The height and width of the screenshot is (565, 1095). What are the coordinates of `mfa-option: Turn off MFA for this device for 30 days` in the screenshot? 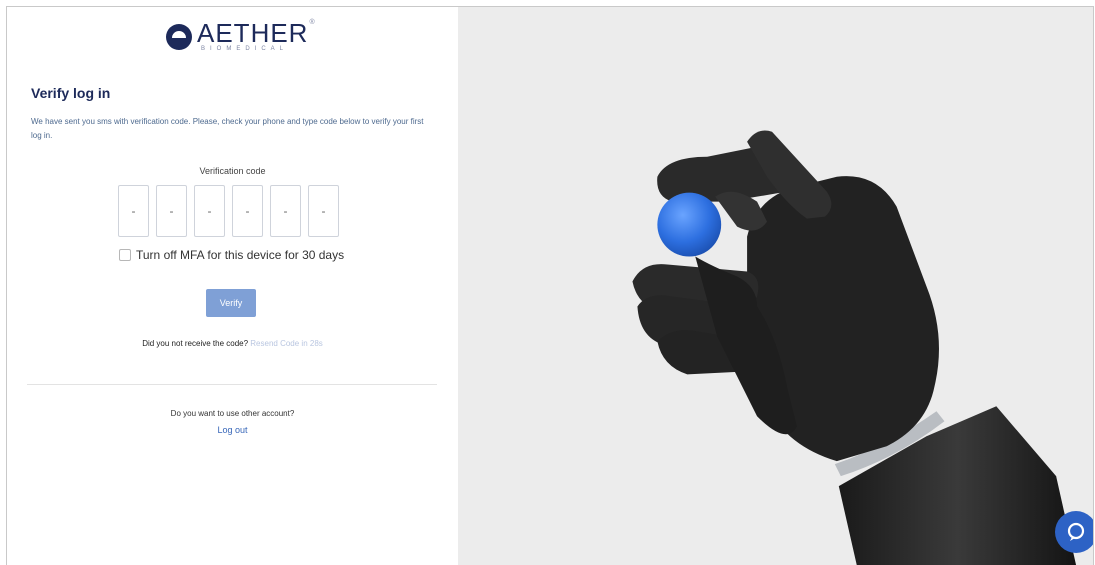 It's located at (231, 255).